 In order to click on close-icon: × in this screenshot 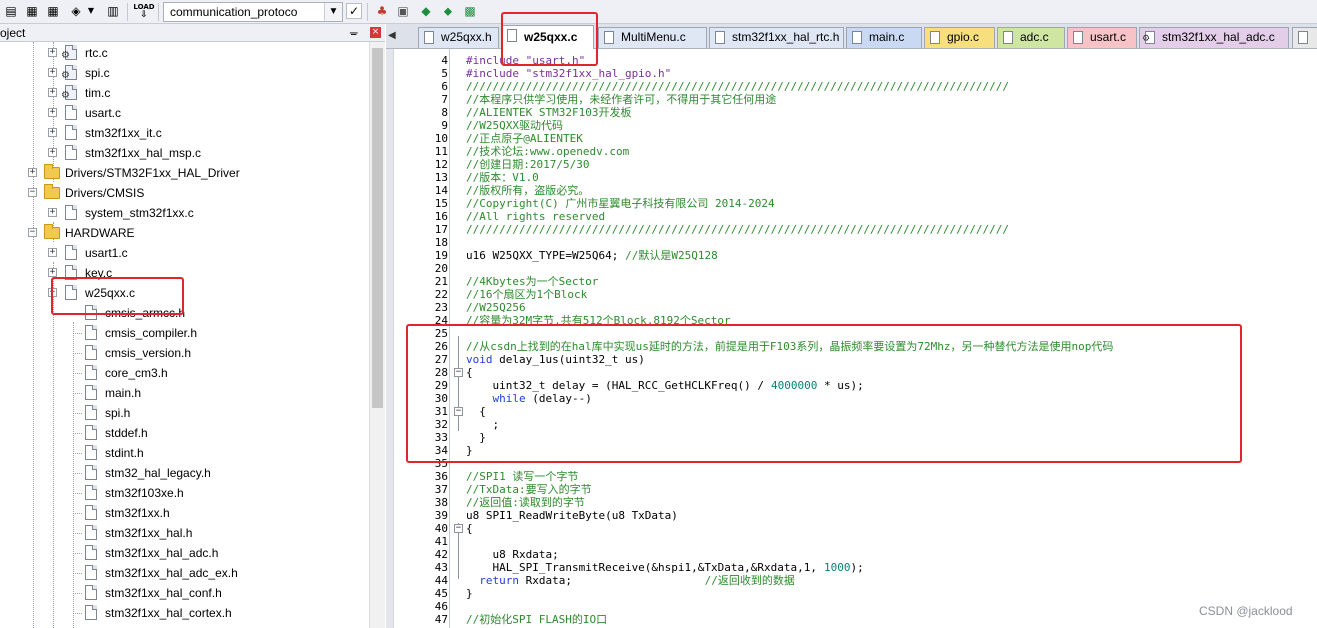, I will do `click(375, 32)`.